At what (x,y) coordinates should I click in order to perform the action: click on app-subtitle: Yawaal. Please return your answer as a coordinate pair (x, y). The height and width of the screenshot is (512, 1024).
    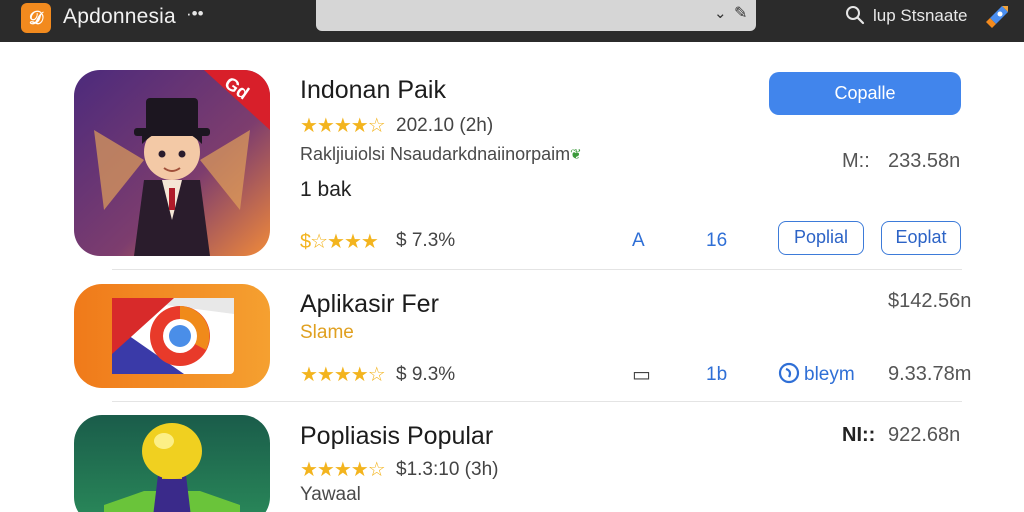
    Looking at the image, I should click on (330, 494).